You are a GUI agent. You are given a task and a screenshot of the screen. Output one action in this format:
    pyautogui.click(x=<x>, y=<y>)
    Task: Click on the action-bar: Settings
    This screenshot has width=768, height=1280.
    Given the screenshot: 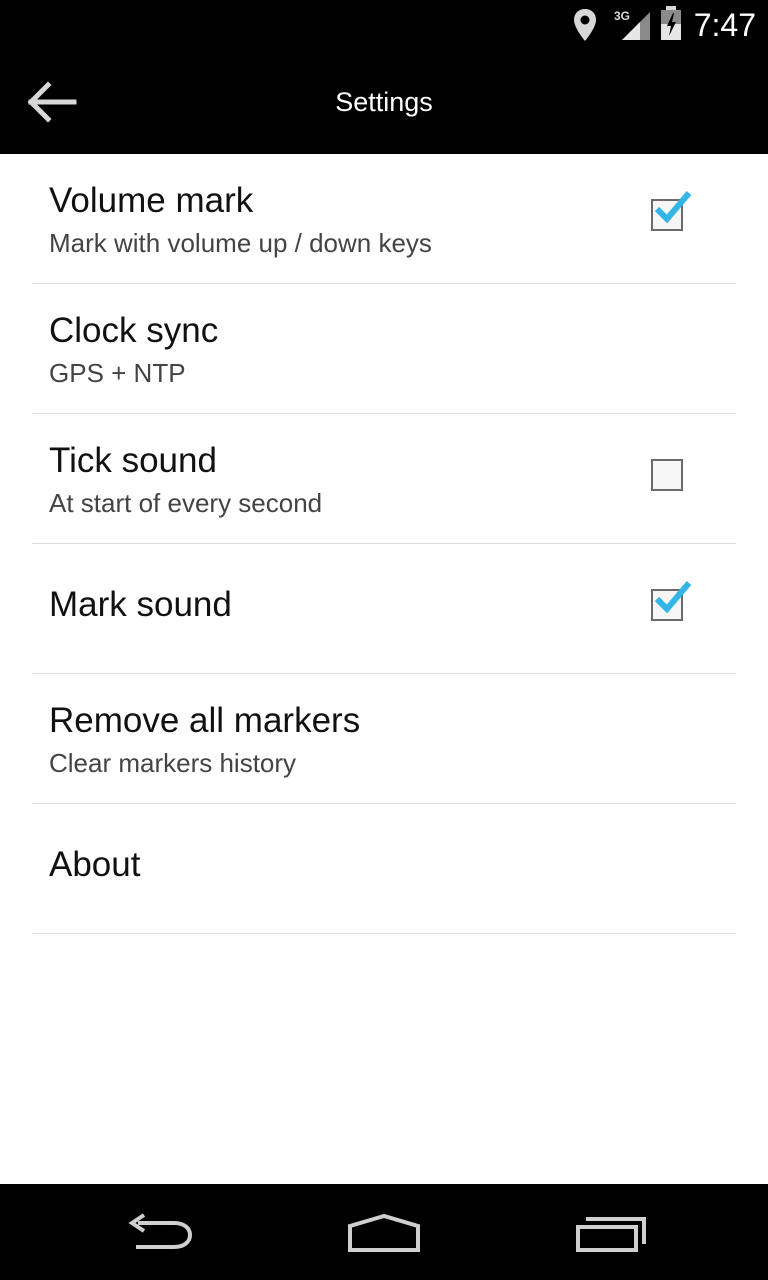 What is the action you would take?
    pyautogui.click(x=384, y=102)
    